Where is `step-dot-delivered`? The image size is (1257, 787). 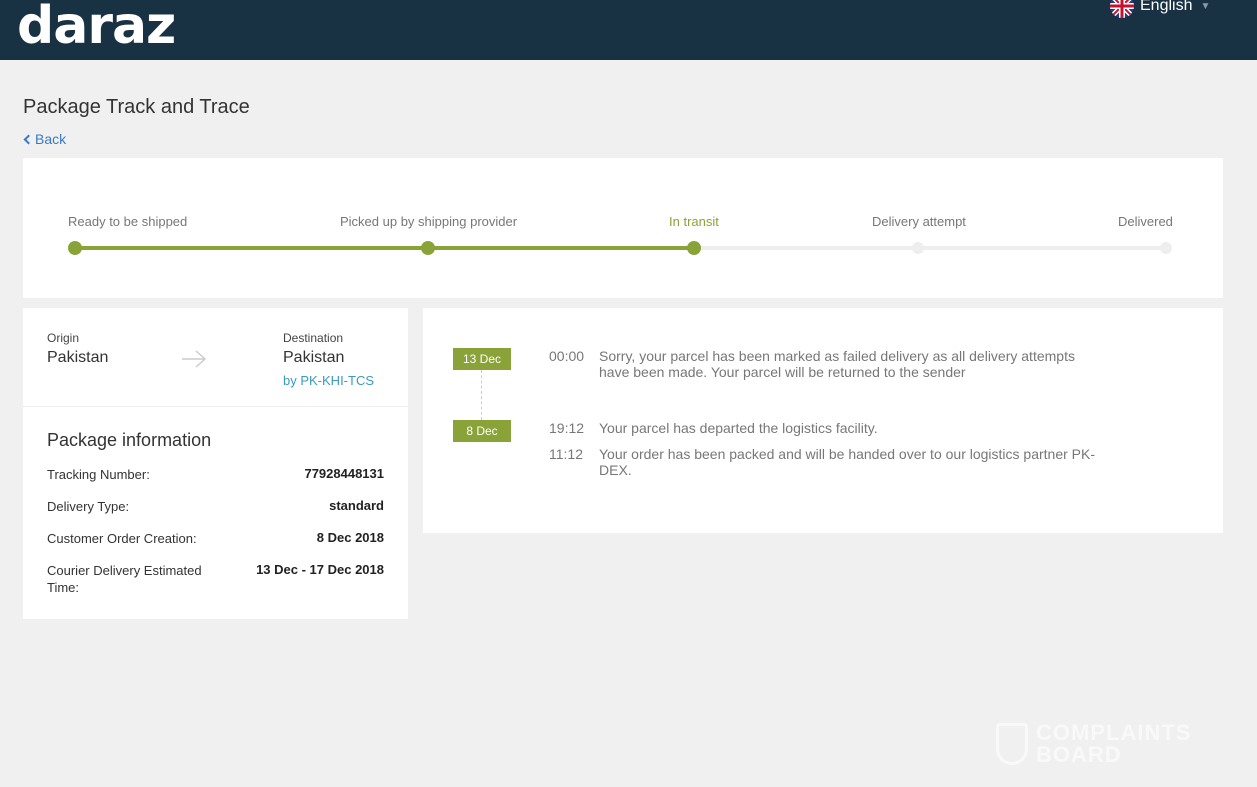
step-dot-delivered is located at coordinates (1166, 248).